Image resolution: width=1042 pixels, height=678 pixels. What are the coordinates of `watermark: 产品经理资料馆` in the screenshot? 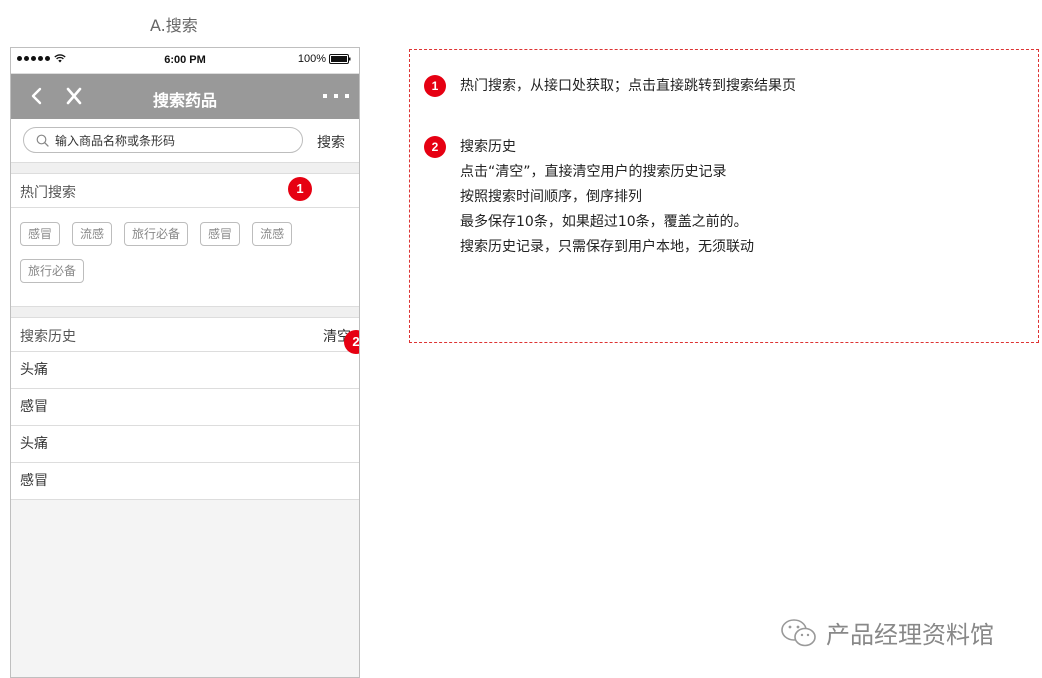 It's located at (887, 632).